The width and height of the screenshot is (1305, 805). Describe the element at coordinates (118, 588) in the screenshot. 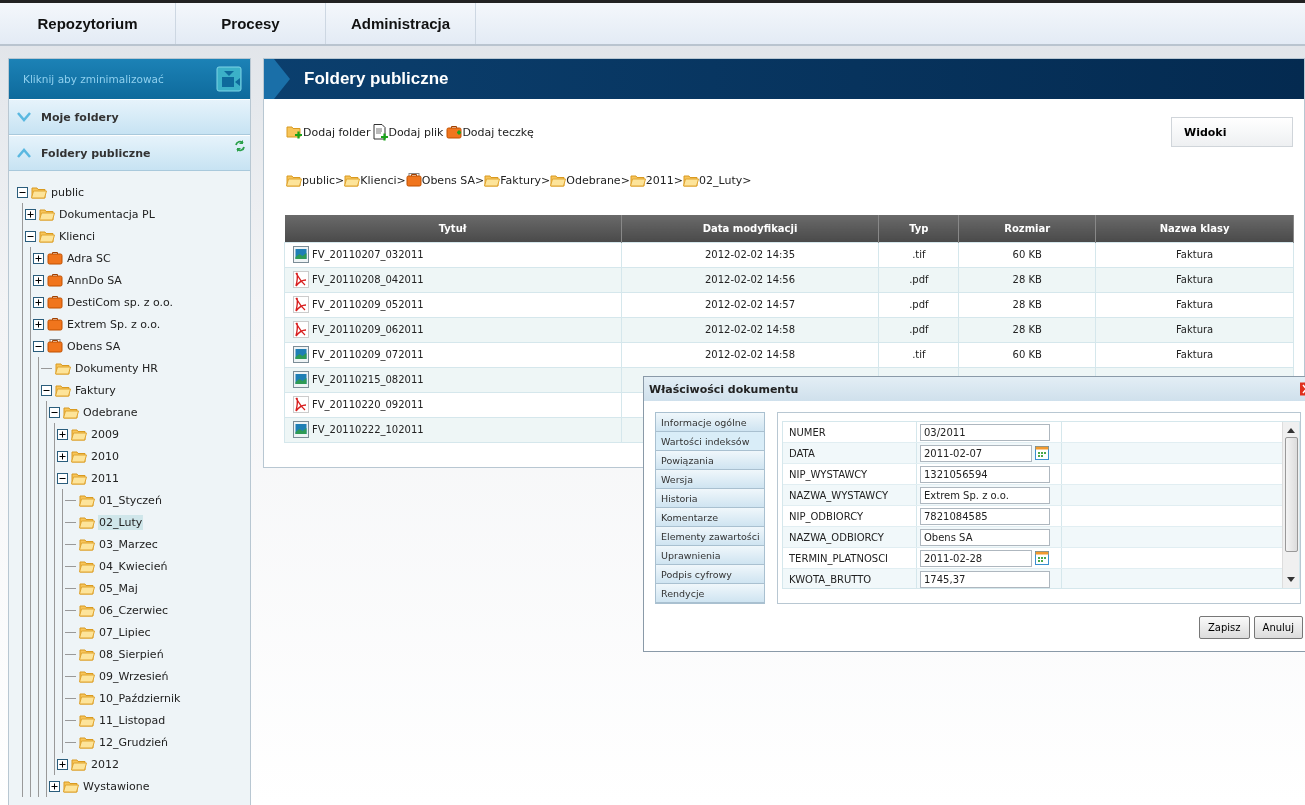

I see `tree-item: 05_Maj` at that location.